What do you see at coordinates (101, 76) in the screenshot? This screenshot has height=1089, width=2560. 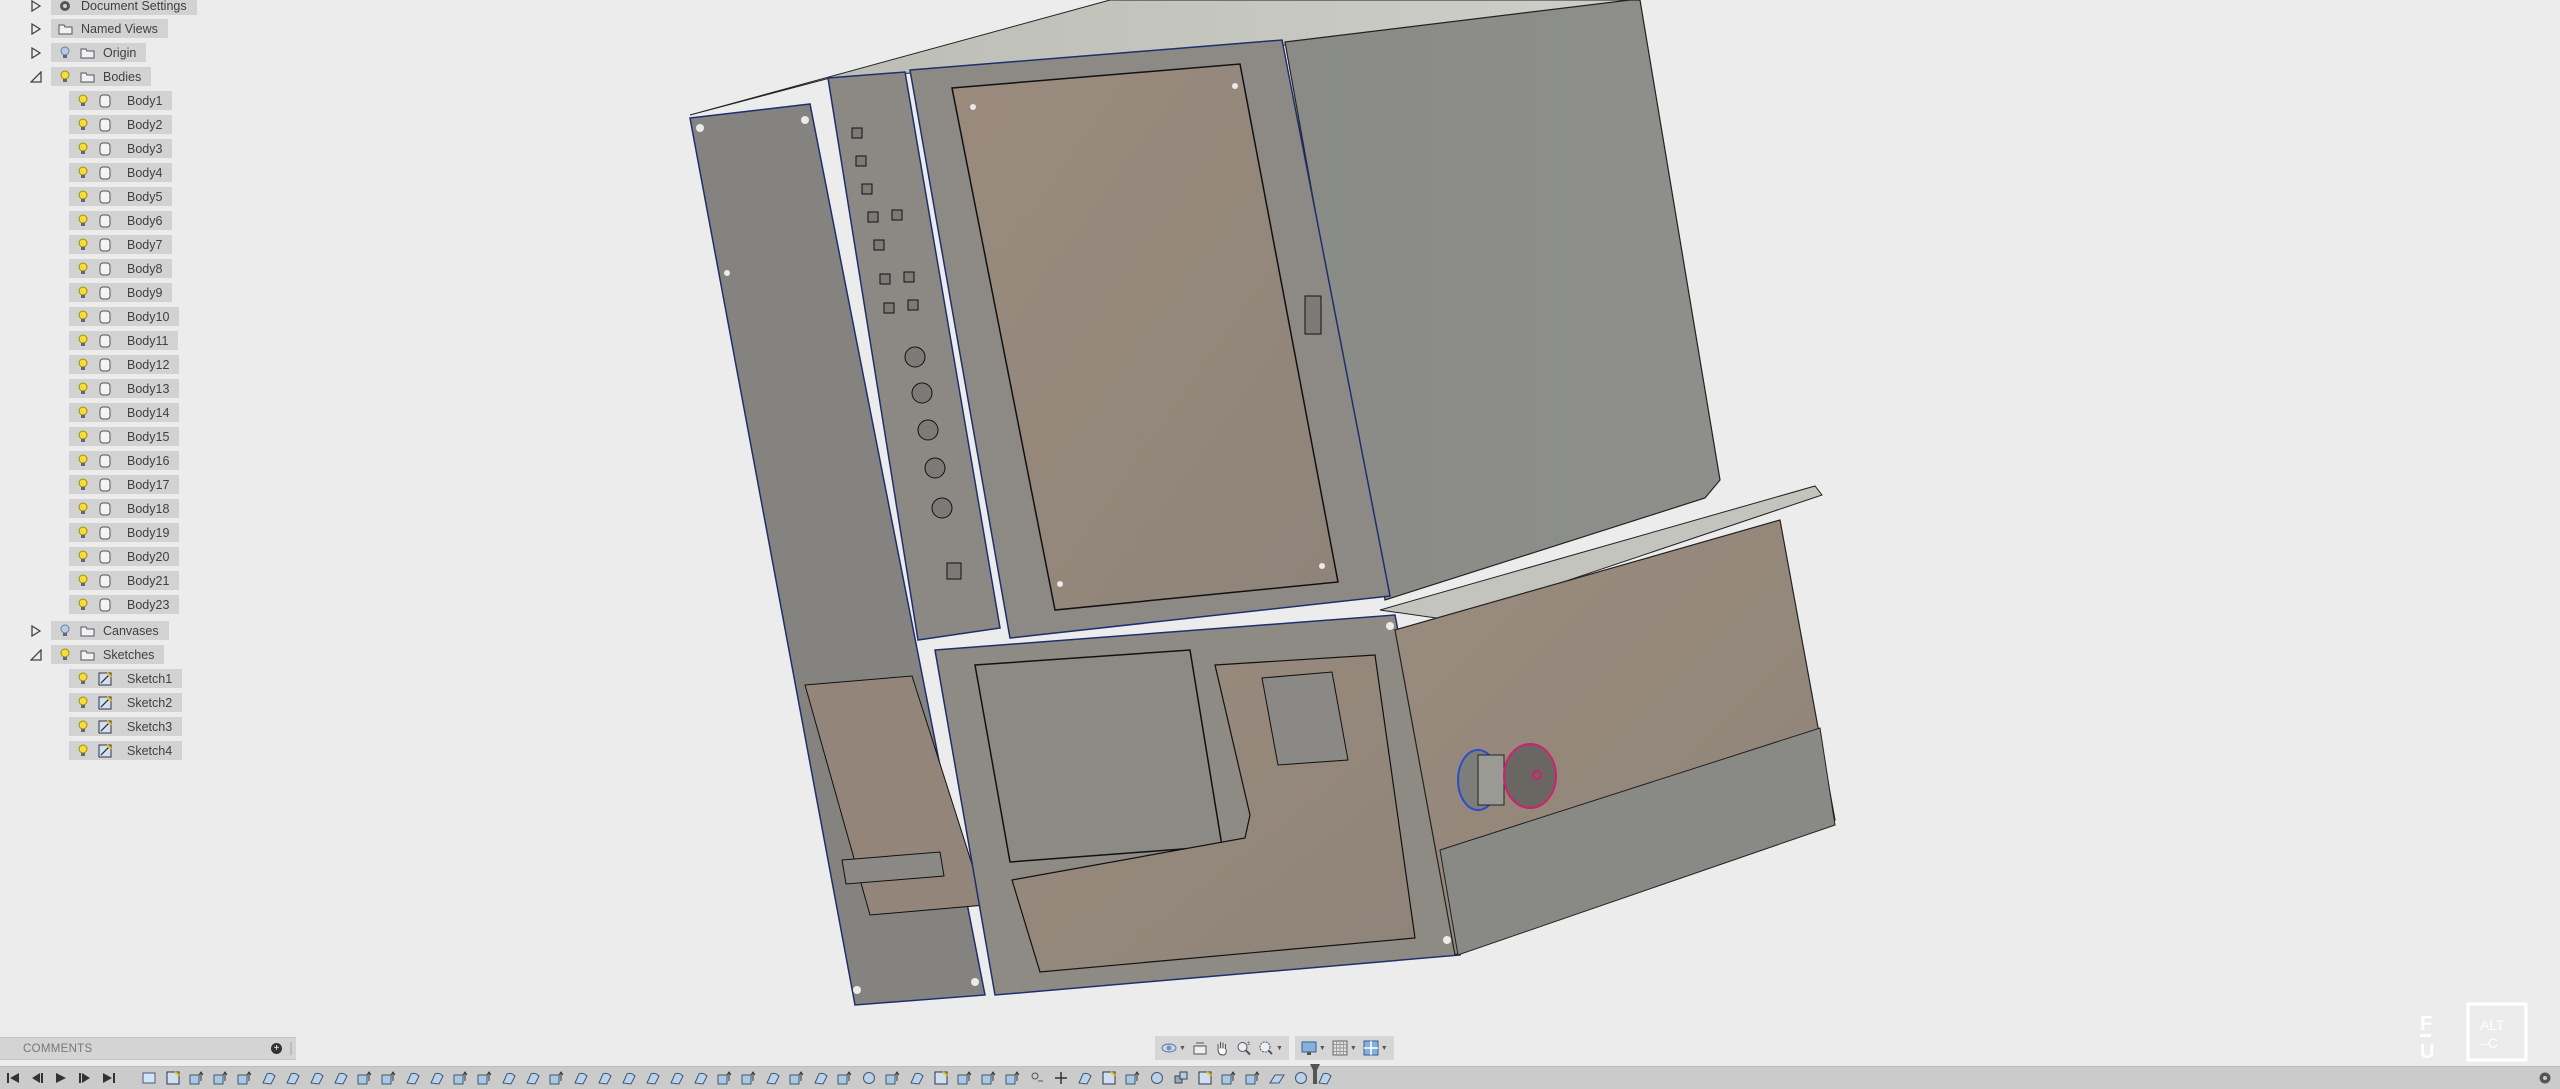 I see `browser-node-bodies: Bodies` at bounding box center [101, 76].